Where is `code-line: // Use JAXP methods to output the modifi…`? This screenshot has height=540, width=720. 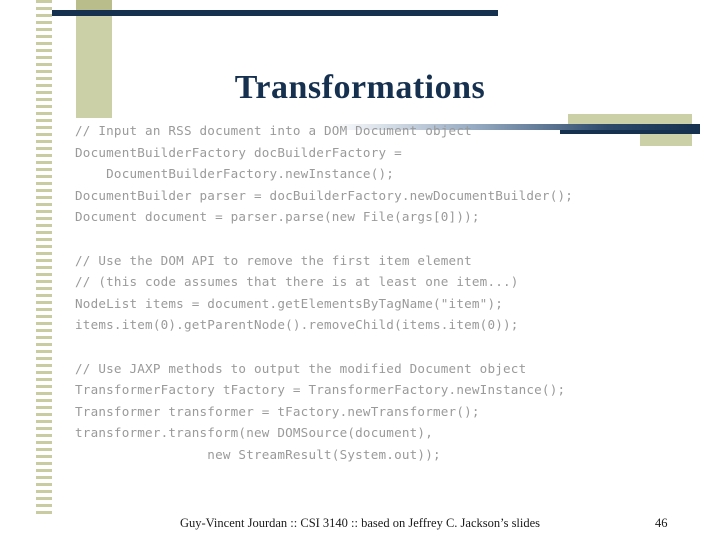 code-line: // Use JAXP methods to output the modifi… is located at coordinates (301, 368).